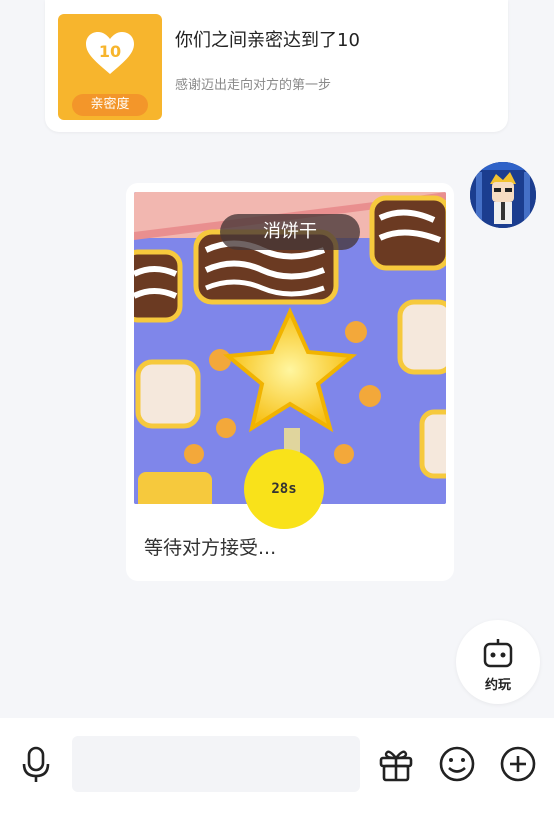 The height and width of the screenshot is (832, 554). I want to click on avatar-image, so click(503, 195).